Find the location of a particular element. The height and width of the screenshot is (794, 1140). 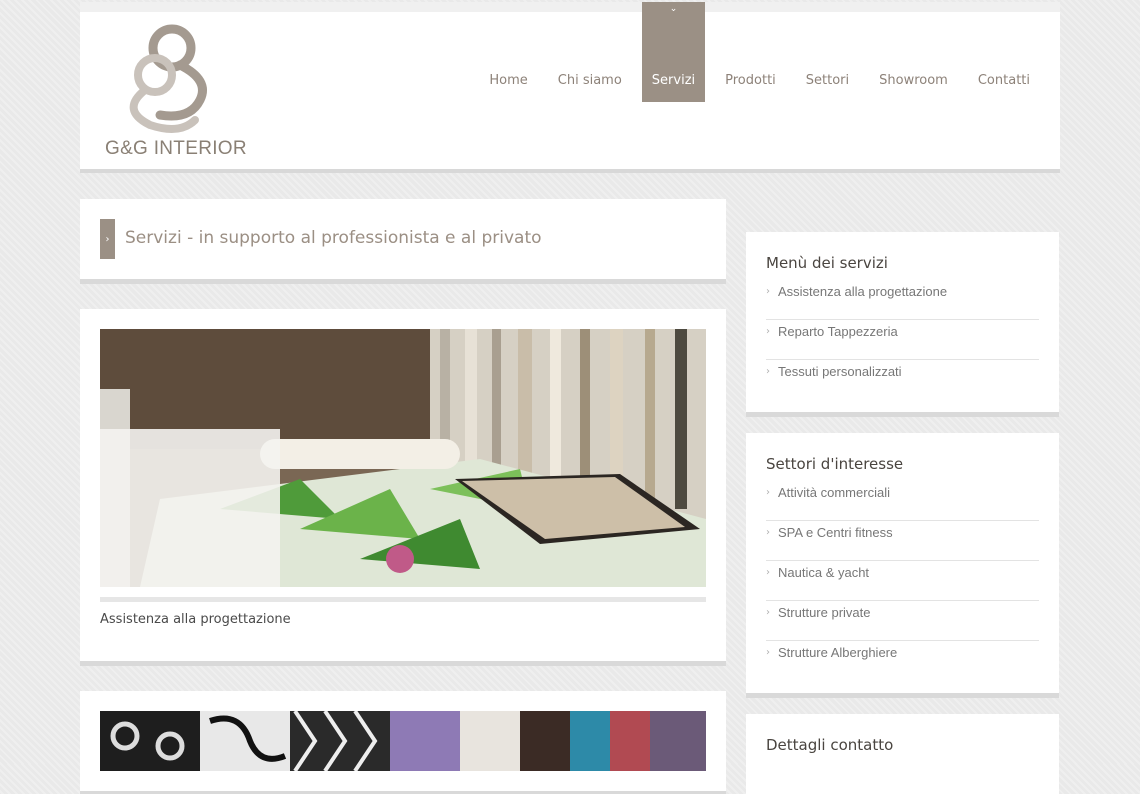

nav-contatti: Contatti is located at coordinates (1004, 52).